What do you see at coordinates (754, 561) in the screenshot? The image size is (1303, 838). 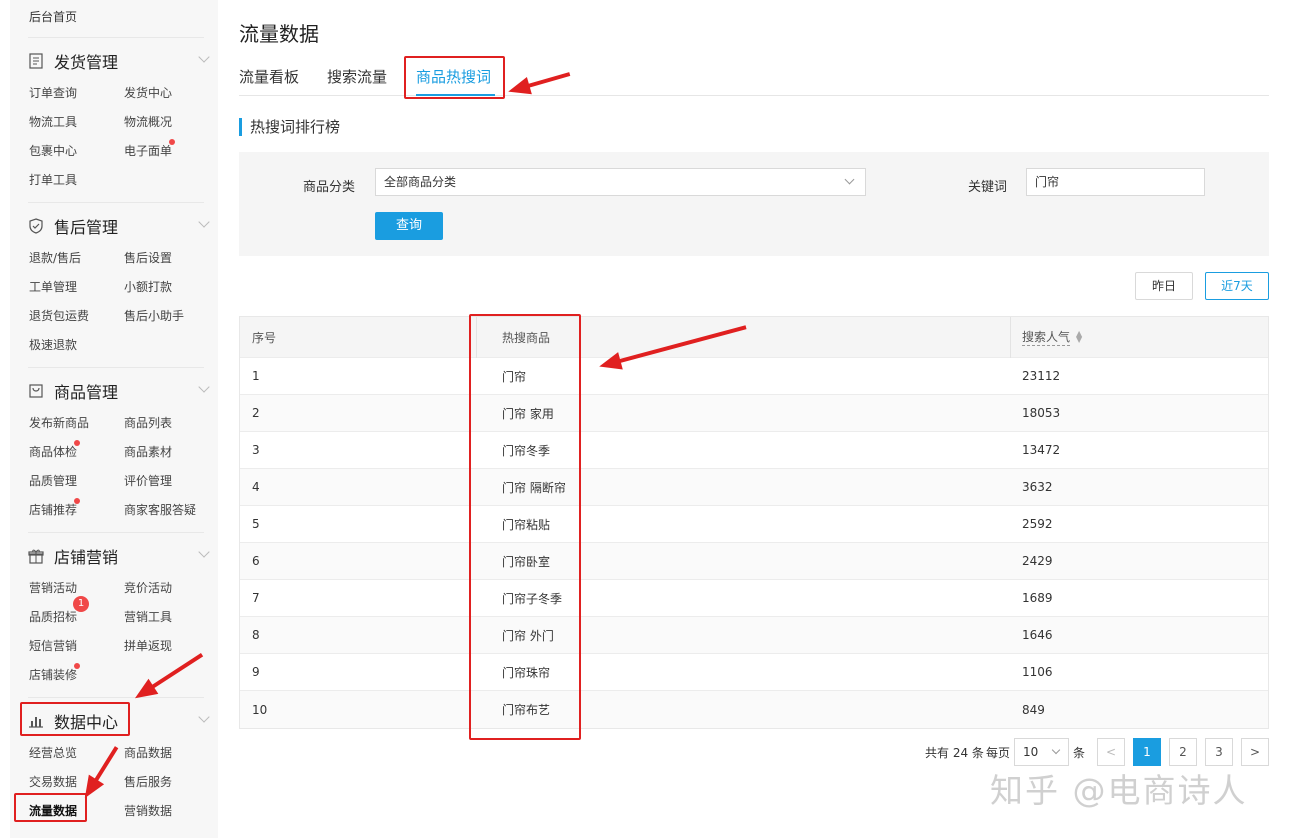 I see `table-row: 6 门帘卧室 2429` at bounding box center [754, 561].